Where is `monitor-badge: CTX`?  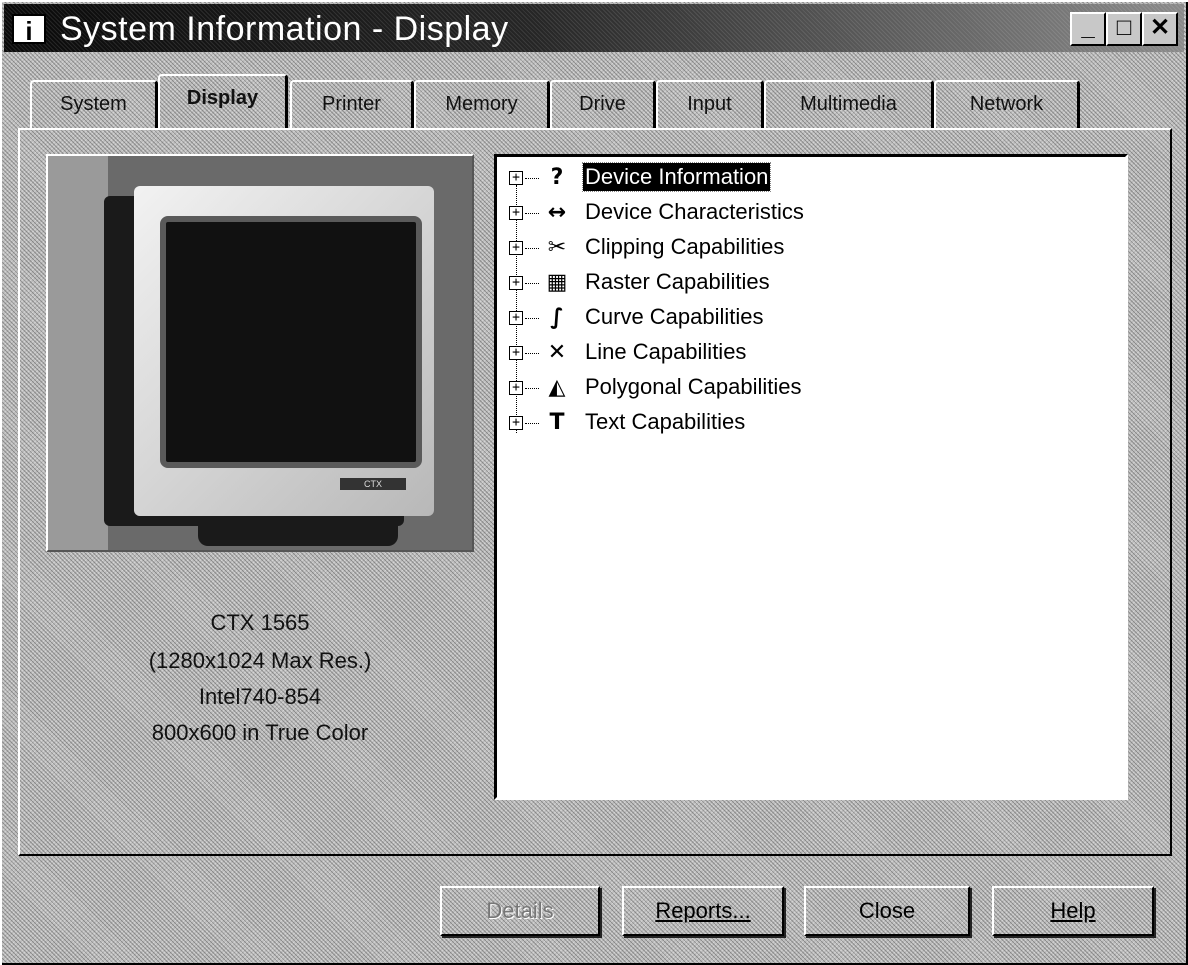 monitor-badge: CTX is located at coordinates (373, 484).